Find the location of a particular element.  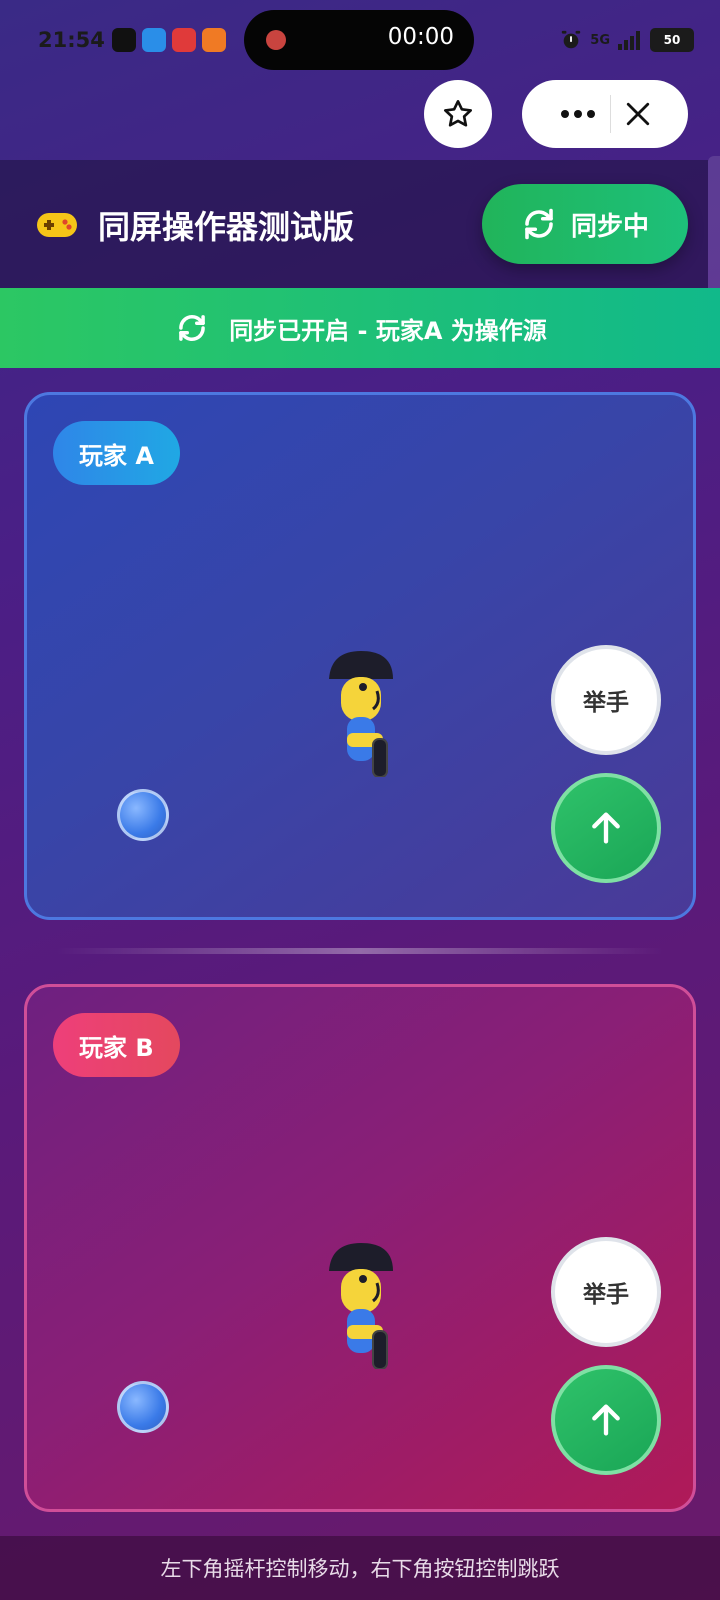

screen-recording-pill: 00:00 is located at coordinates (359, 40).